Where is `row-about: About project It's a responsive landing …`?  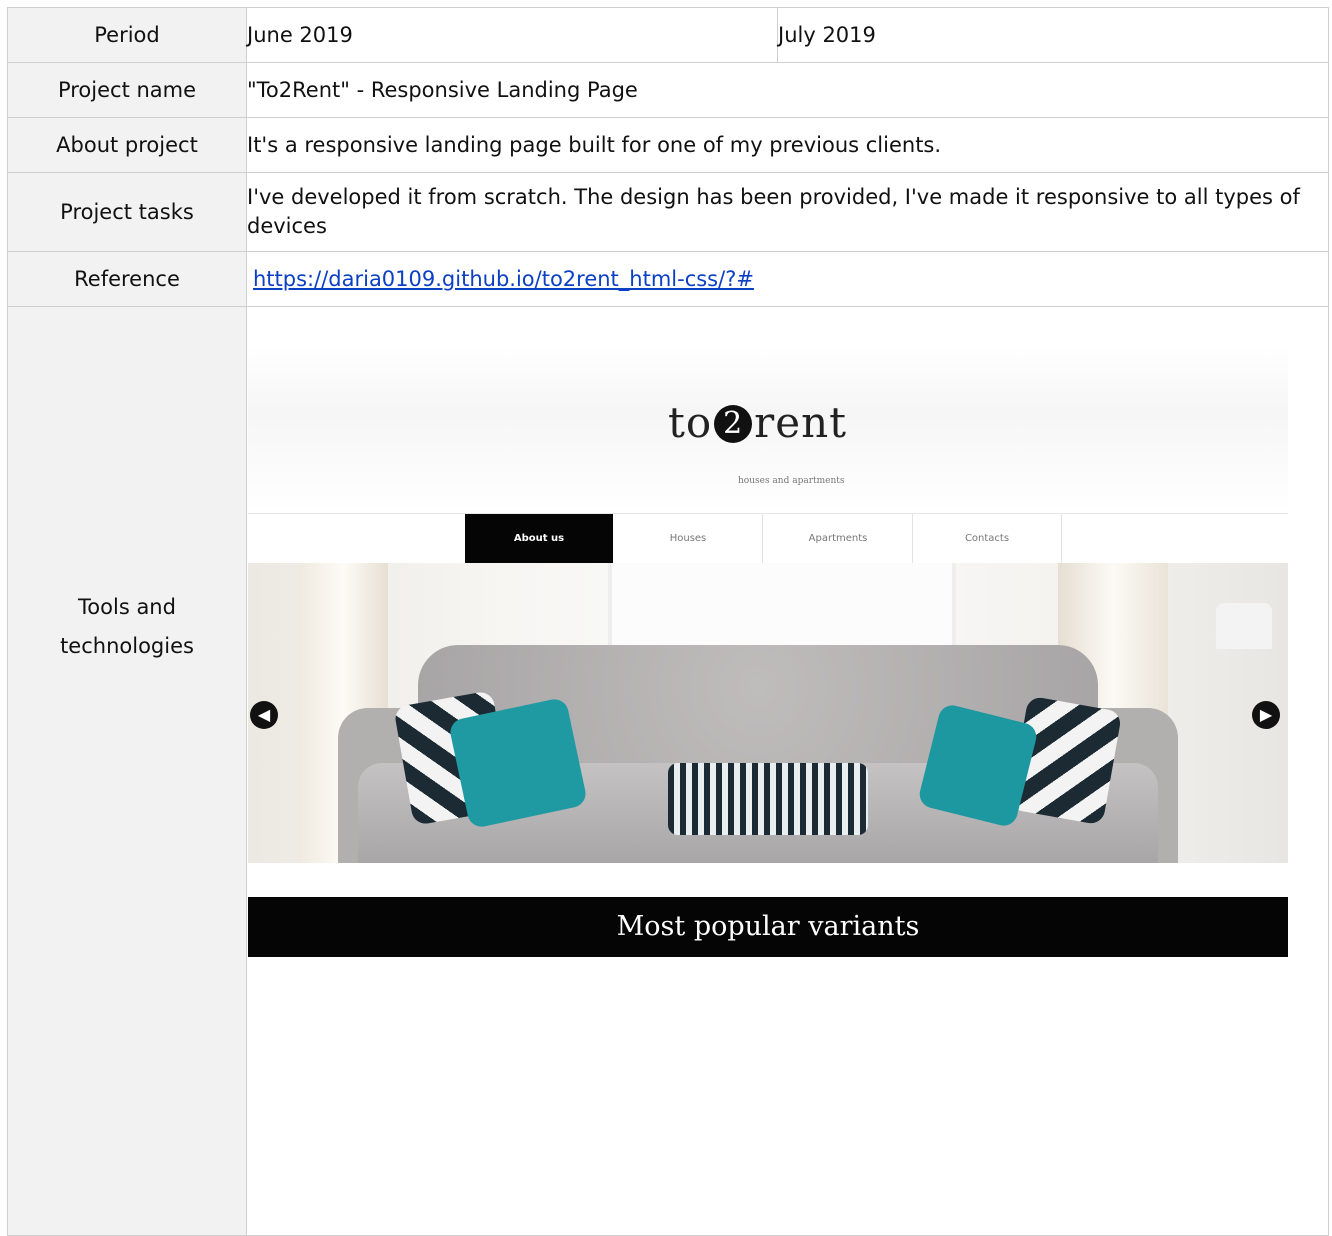
row-about: About project It's a responsive landing … is located at coordinates (668, 145).